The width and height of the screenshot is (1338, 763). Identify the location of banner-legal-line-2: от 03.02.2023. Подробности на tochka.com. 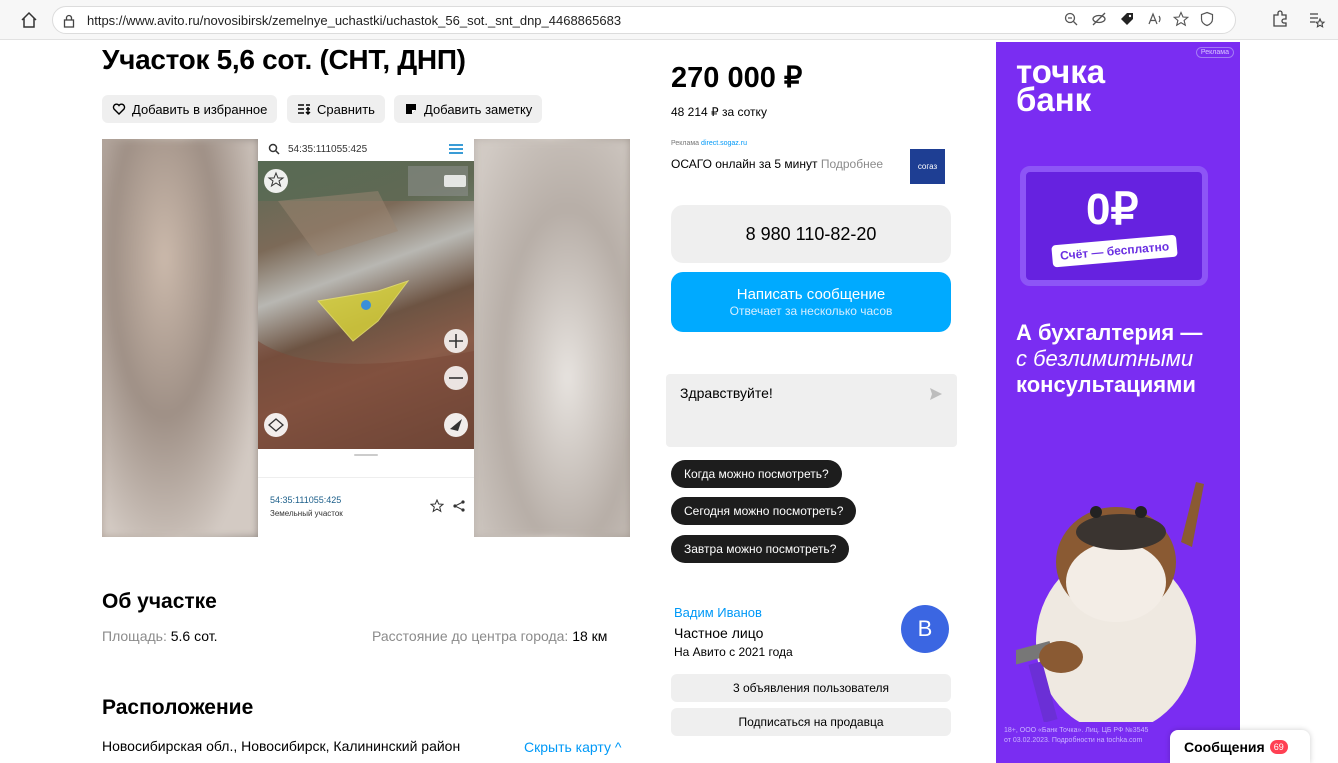
(1073, 740).